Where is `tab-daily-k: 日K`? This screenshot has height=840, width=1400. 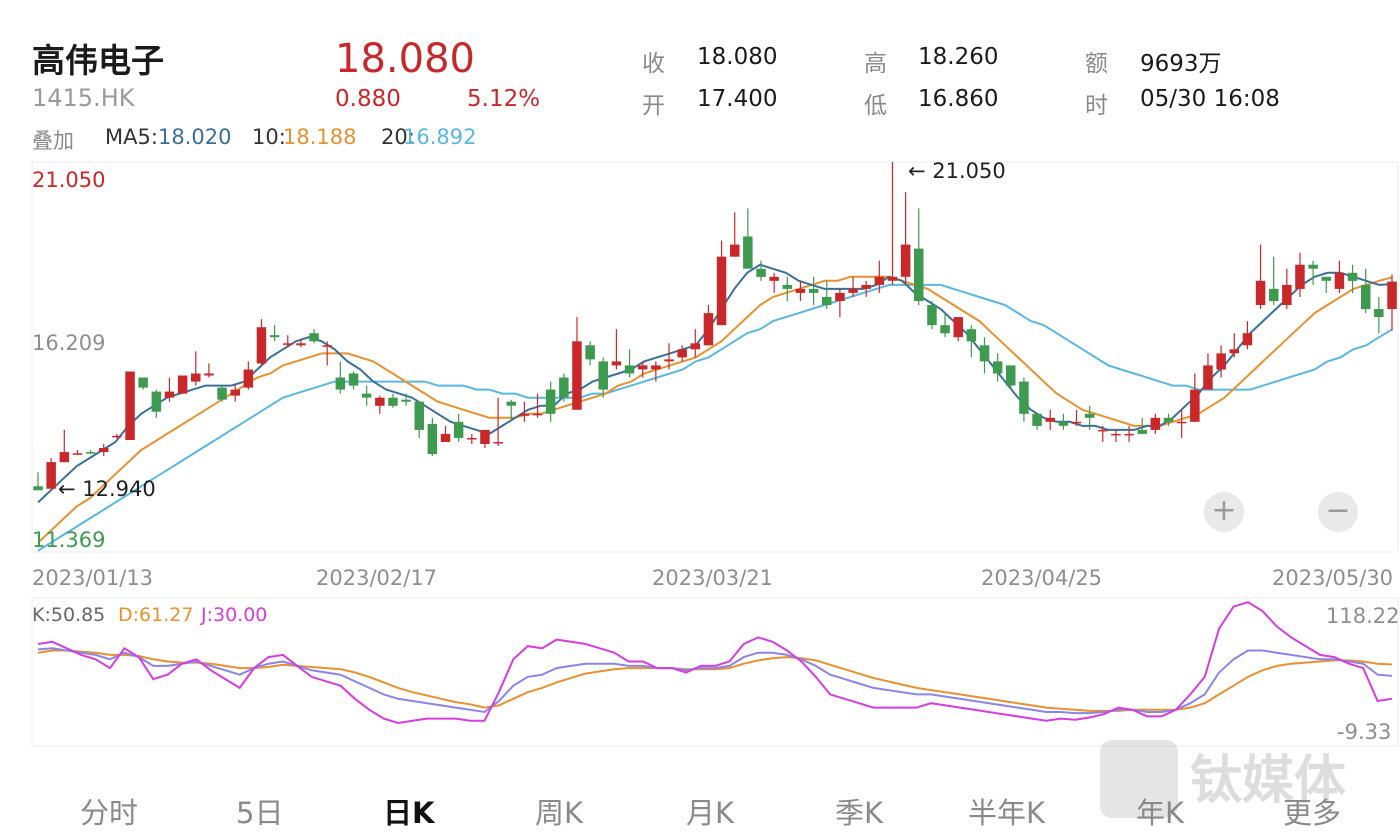
tab-daily-k: 日K is located at coordinates (408, 811).